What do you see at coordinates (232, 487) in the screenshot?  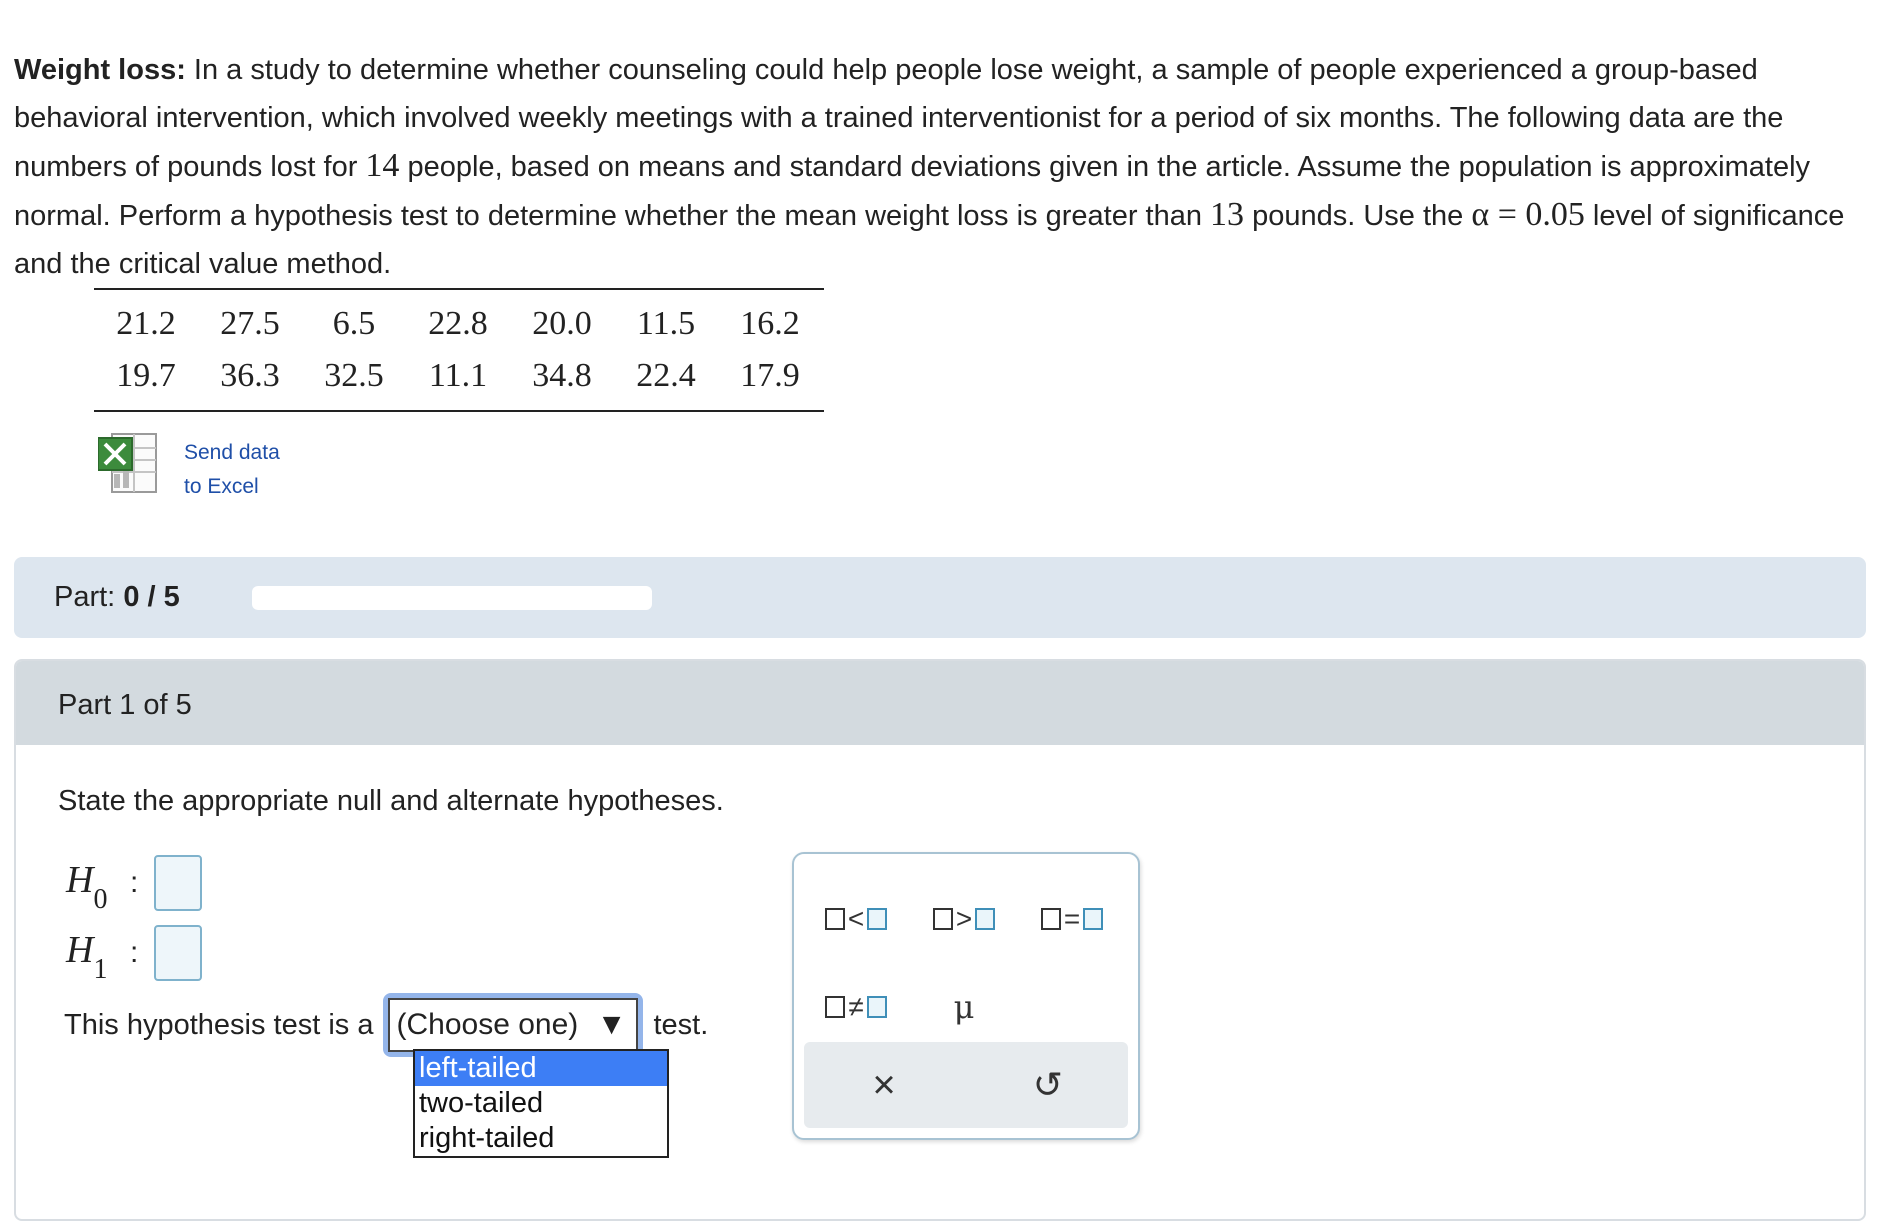 I see `send-to-excel-label-line2: to Excel` at bounding box center [232, 487].